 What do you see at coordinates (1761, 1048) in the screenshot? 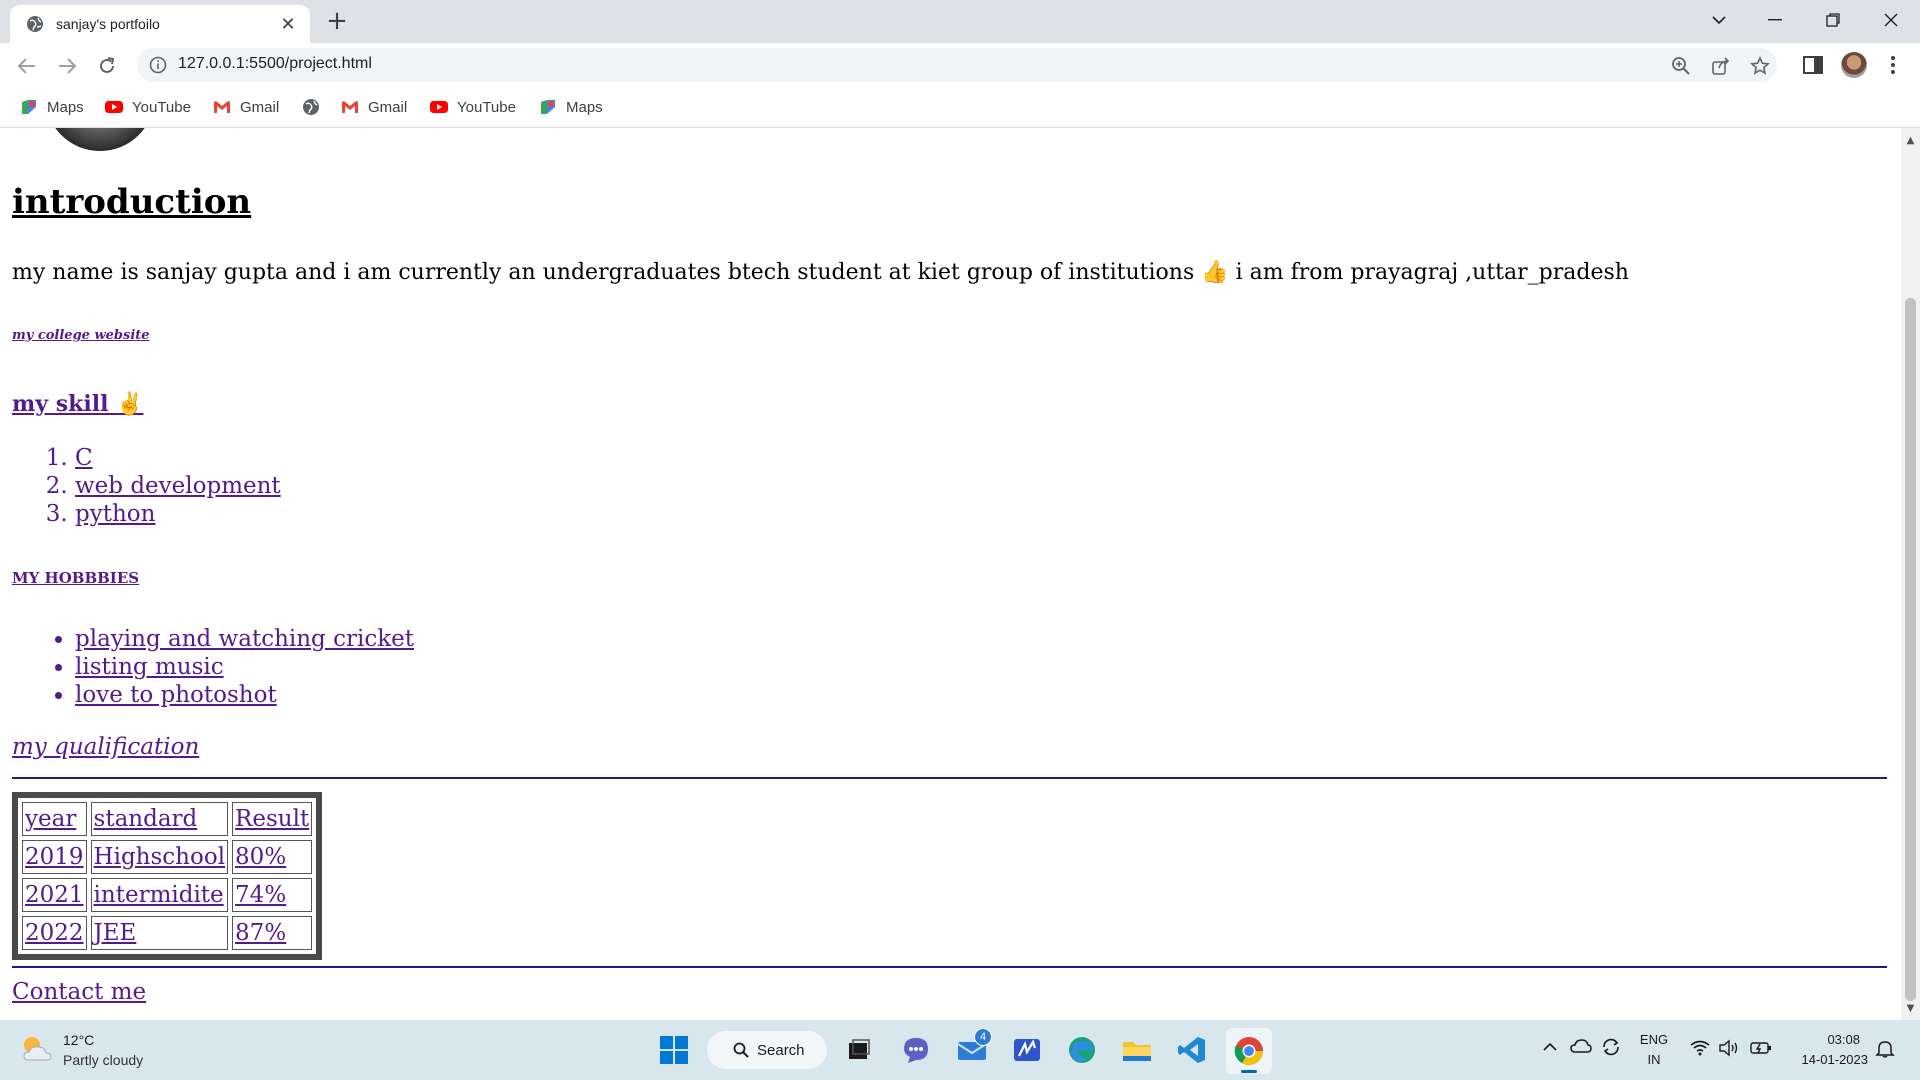
I see `battery-icon` at bounding box center [1761, 1048].